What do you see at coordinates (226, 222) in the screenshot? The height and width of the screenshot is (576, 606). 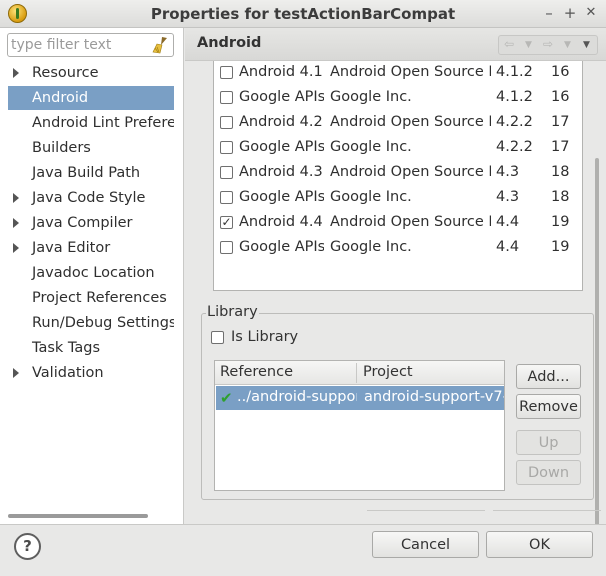 I see `target-checkbox: ✓` at bounding box center [226, 222].